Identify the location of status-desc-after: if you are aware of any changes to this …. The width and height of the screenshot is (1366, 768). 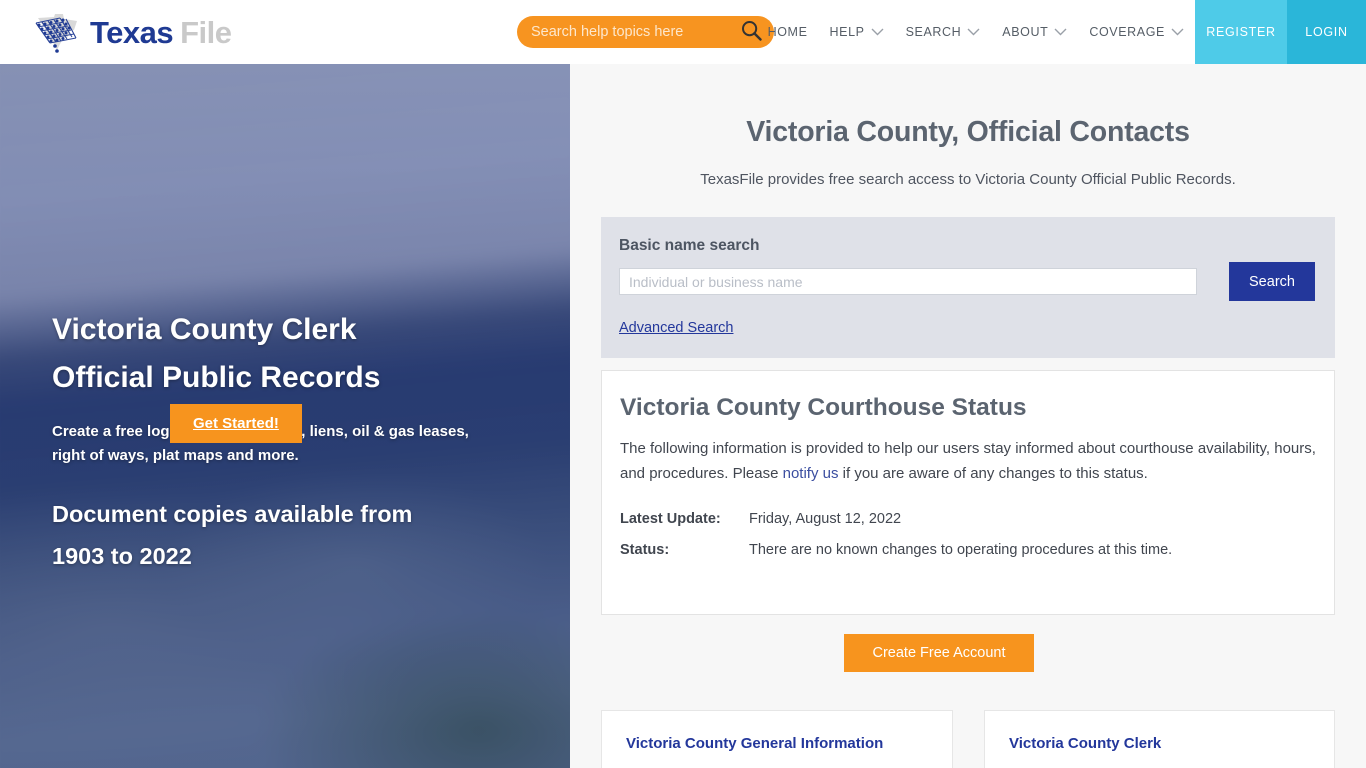
(993, 474).